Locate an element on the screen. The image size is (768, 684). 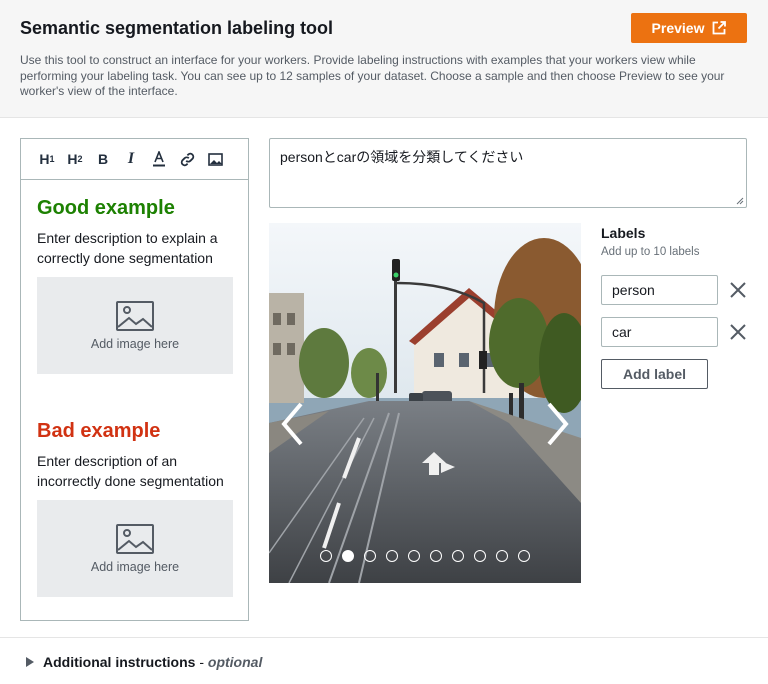
text-color-icon is located at coordinates (159, 159).